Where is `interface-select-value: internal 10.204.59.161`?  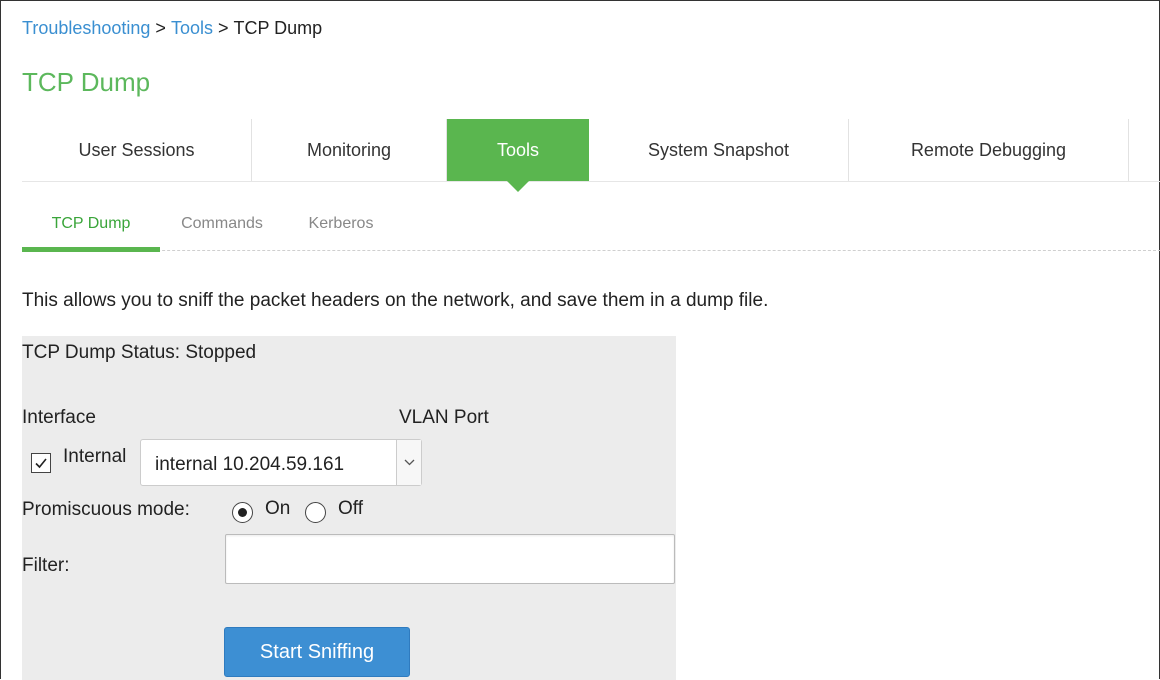
interface-select-value: internal 10.204.59.161 is located at coordinates (250, 464).